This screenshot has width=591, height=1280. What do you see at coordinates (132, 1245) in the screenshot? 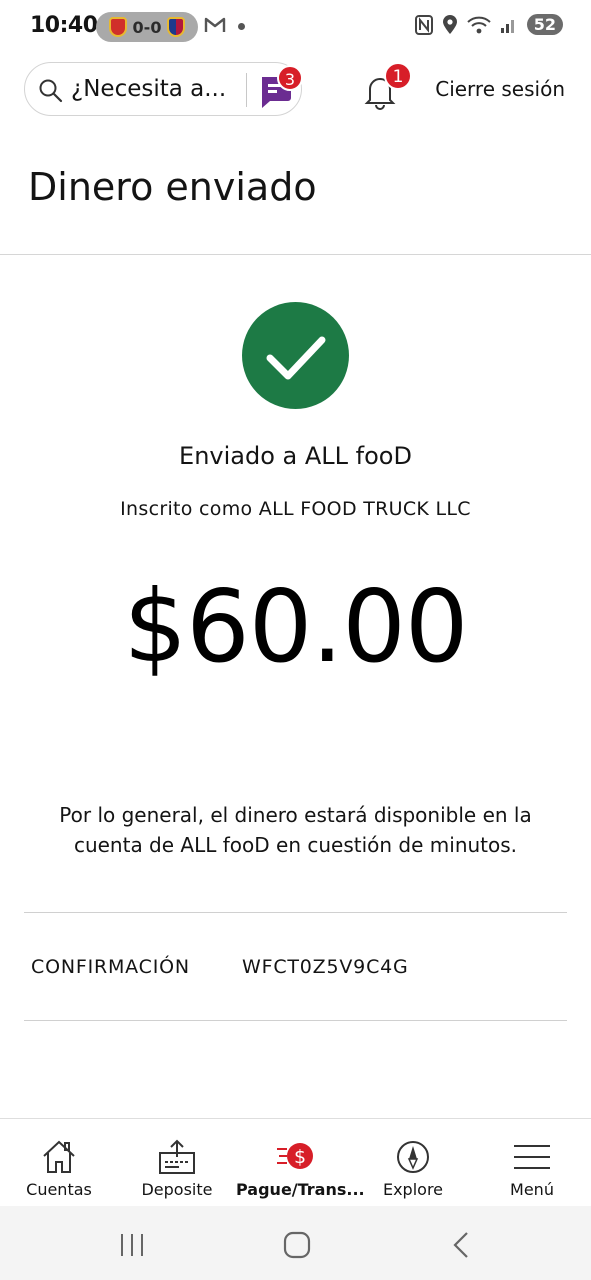
I see `recent-apps-icon` at bounding box center [132, 1245].